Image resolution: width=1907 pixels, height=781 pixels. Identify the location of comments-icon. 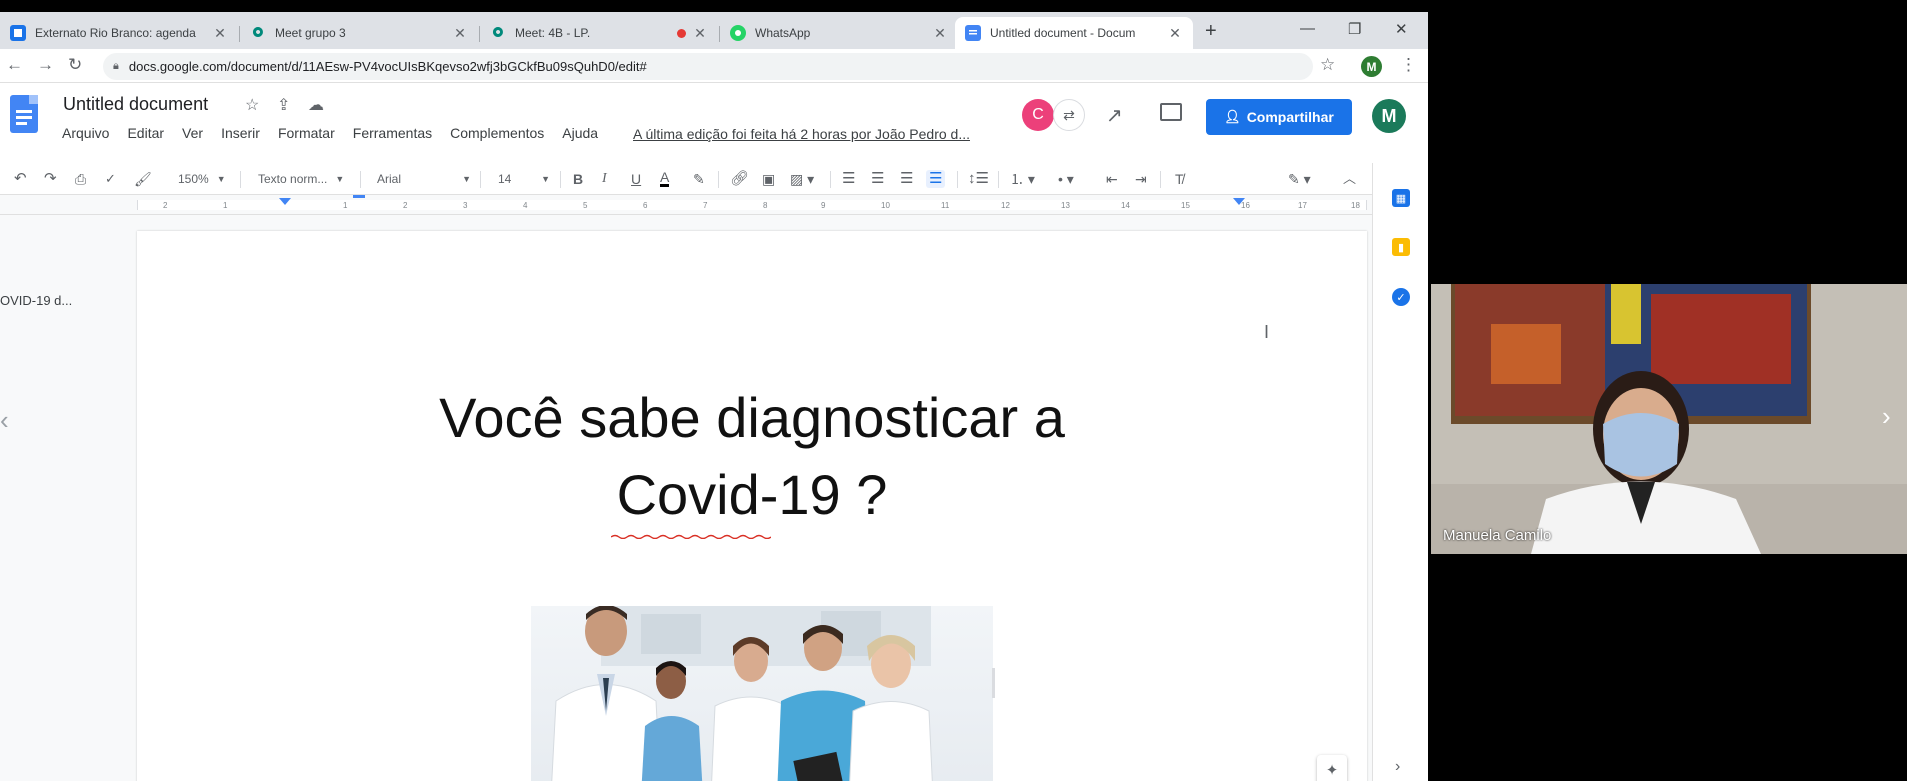
(1171, 112).